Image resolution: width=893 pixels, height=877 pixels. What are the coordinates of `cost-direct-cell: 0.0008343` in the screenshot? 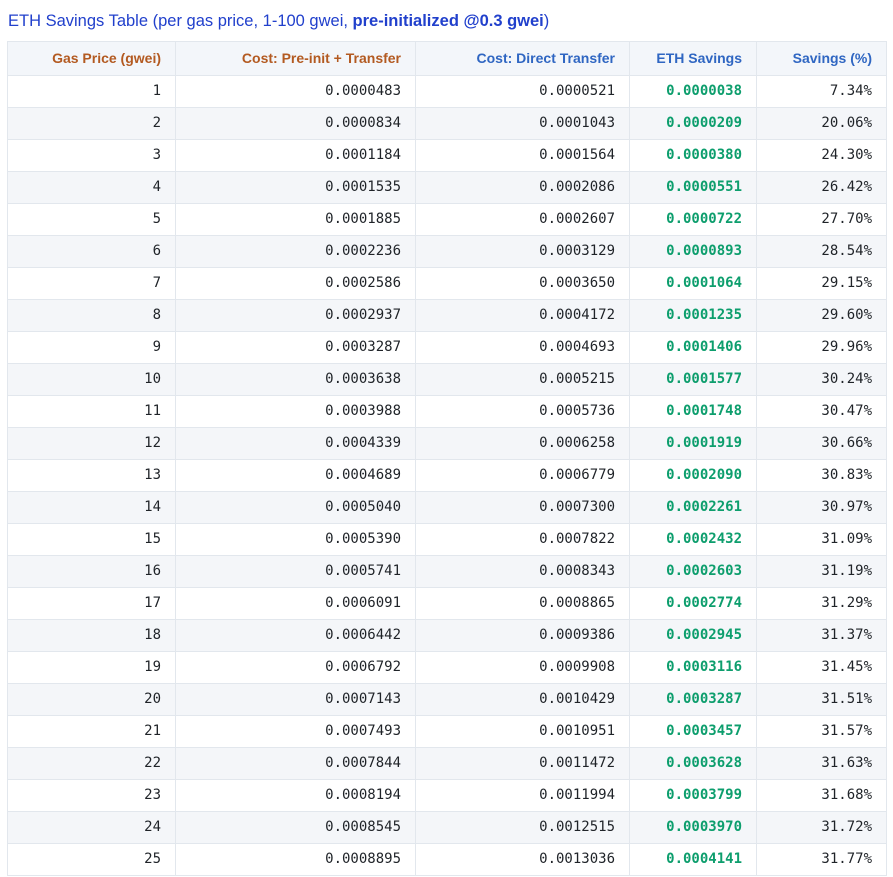 It's located at (522, 571).